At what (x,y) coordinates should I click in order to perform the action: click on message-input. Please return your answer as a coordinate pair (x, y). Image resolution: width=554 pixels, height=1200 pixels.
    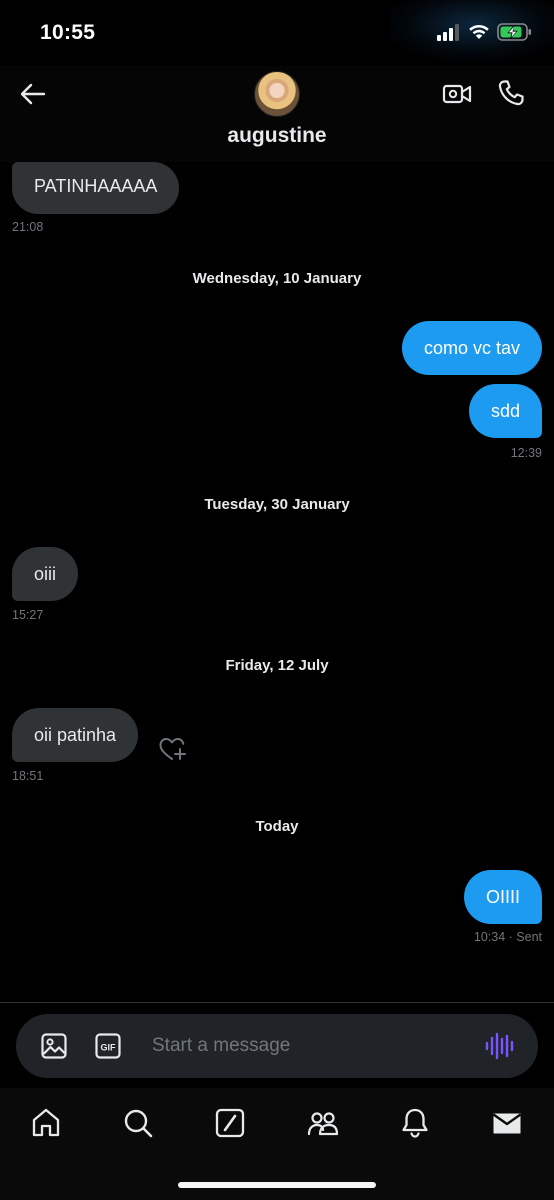
    Looking at the image, I should click on (302, 1046).